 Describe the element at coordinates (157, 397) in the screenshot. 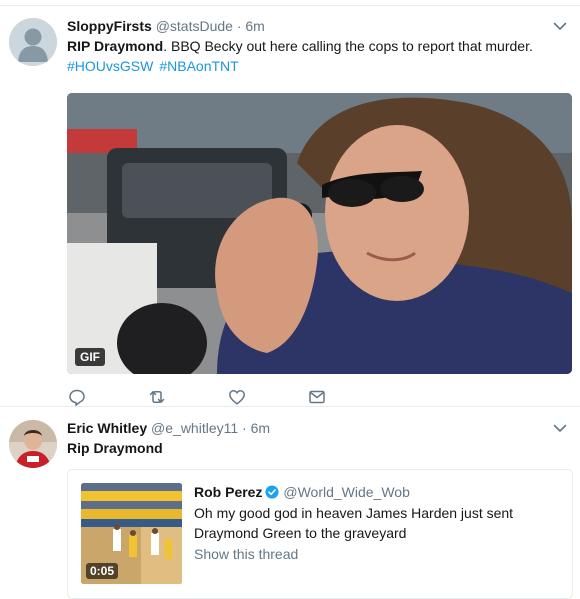

I see `retweet-icon` at that location.